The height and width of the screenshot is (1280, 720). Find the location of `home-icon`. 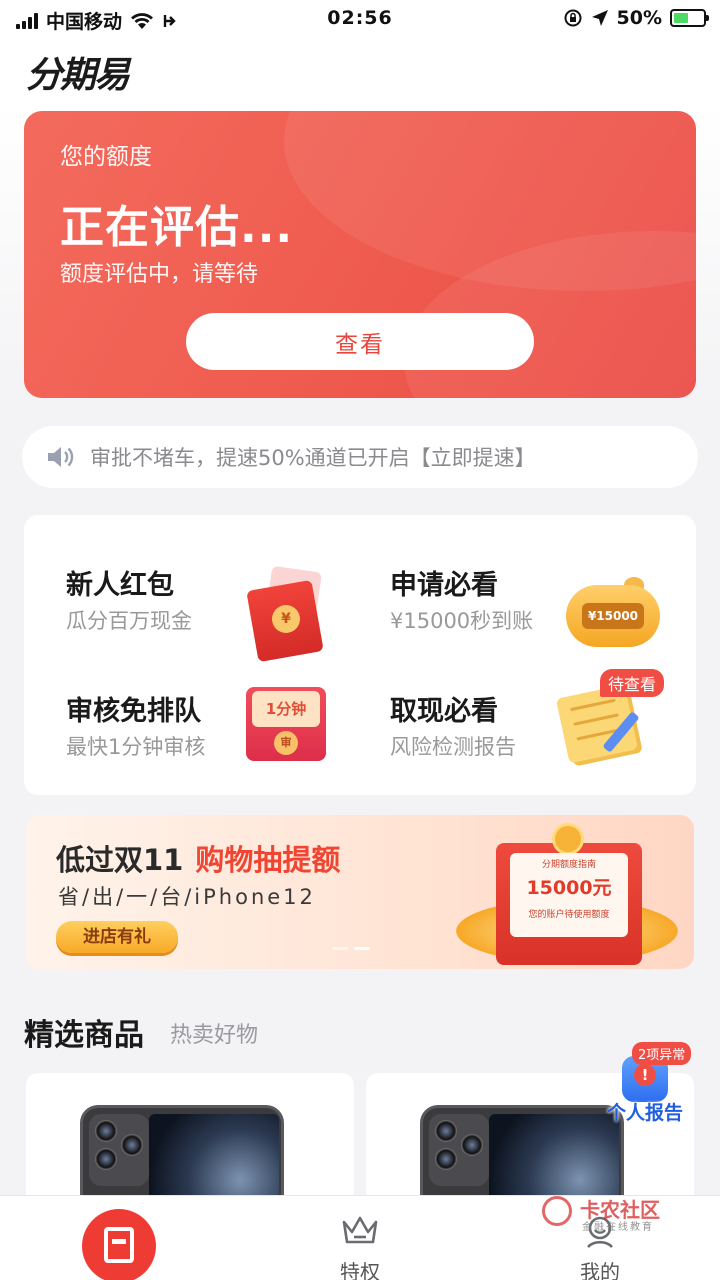

home-icon is located at coordinates (119, 1245).